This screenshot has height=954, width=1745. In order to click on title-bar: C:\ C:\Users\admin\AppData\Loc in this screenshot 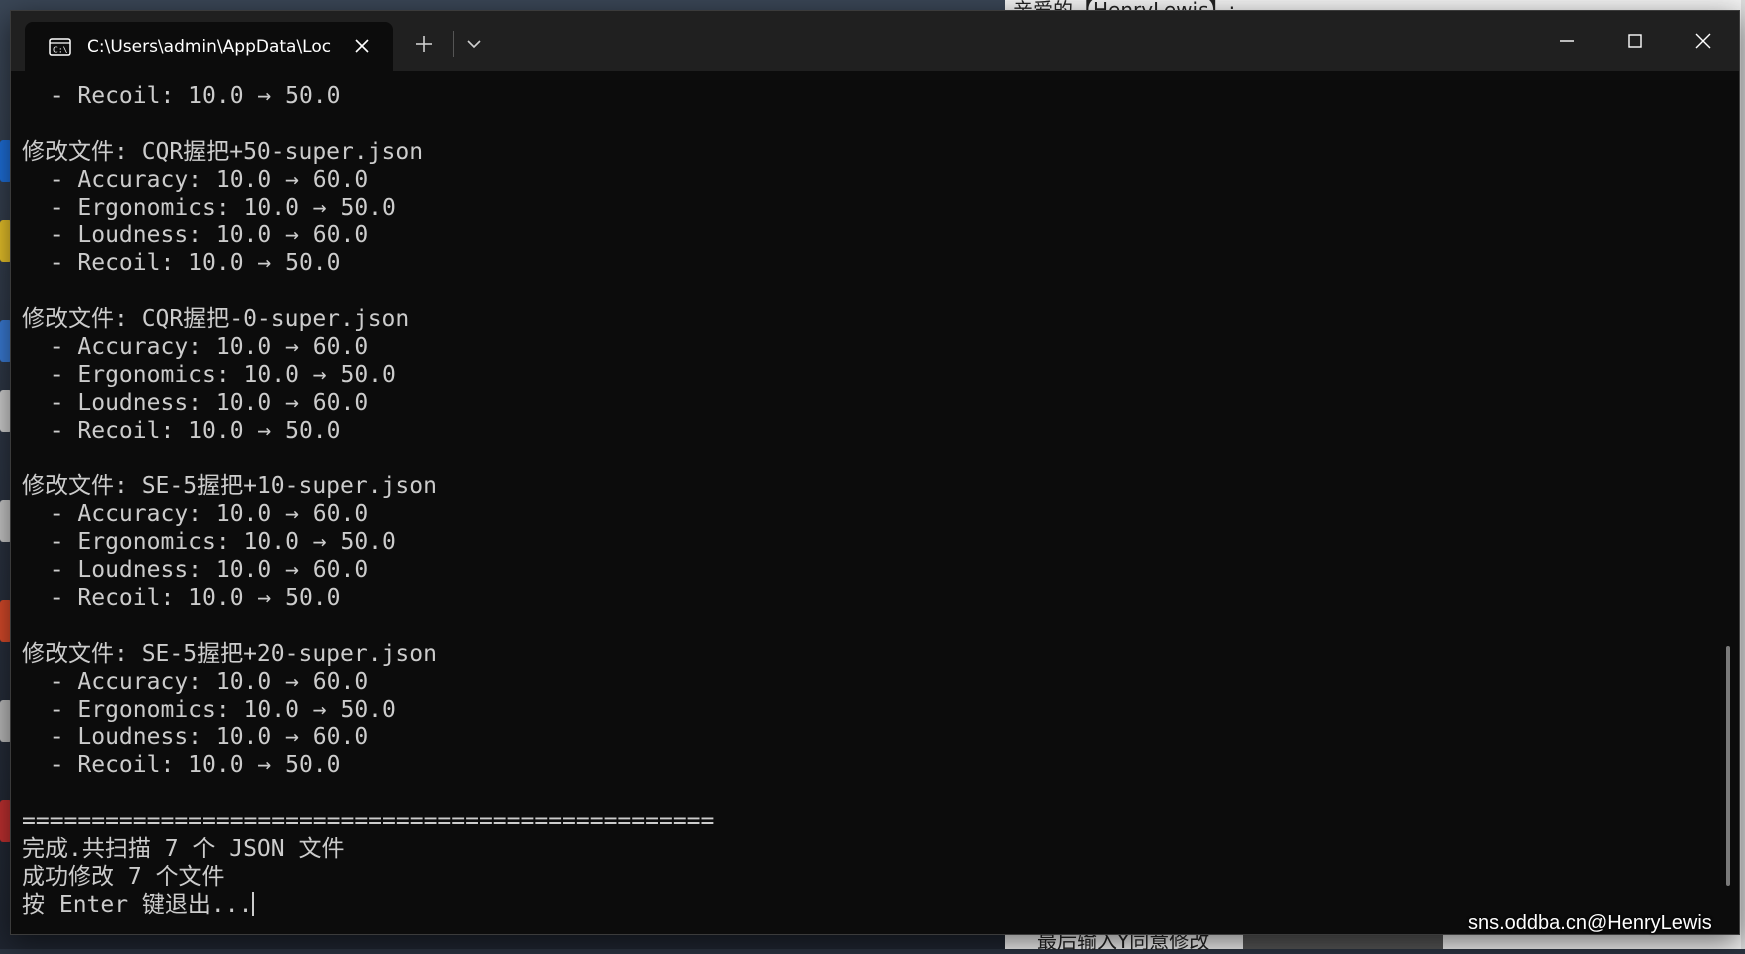, I will do `click(875, 41)`.